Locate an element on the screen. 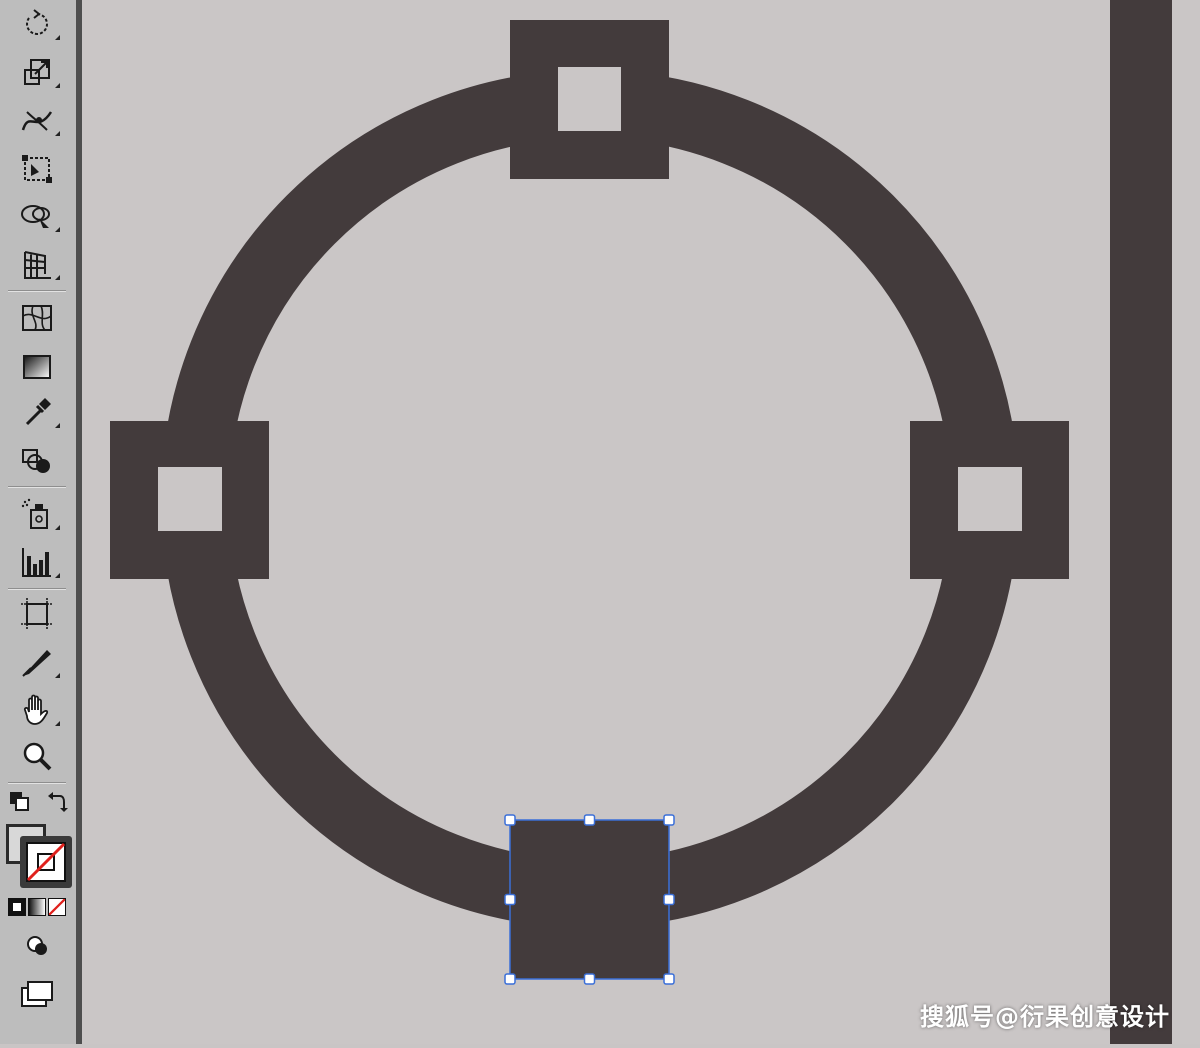 This screenshot has width=1200, height=1048. selection-handle-top-left is located at coordinates (510, 820).